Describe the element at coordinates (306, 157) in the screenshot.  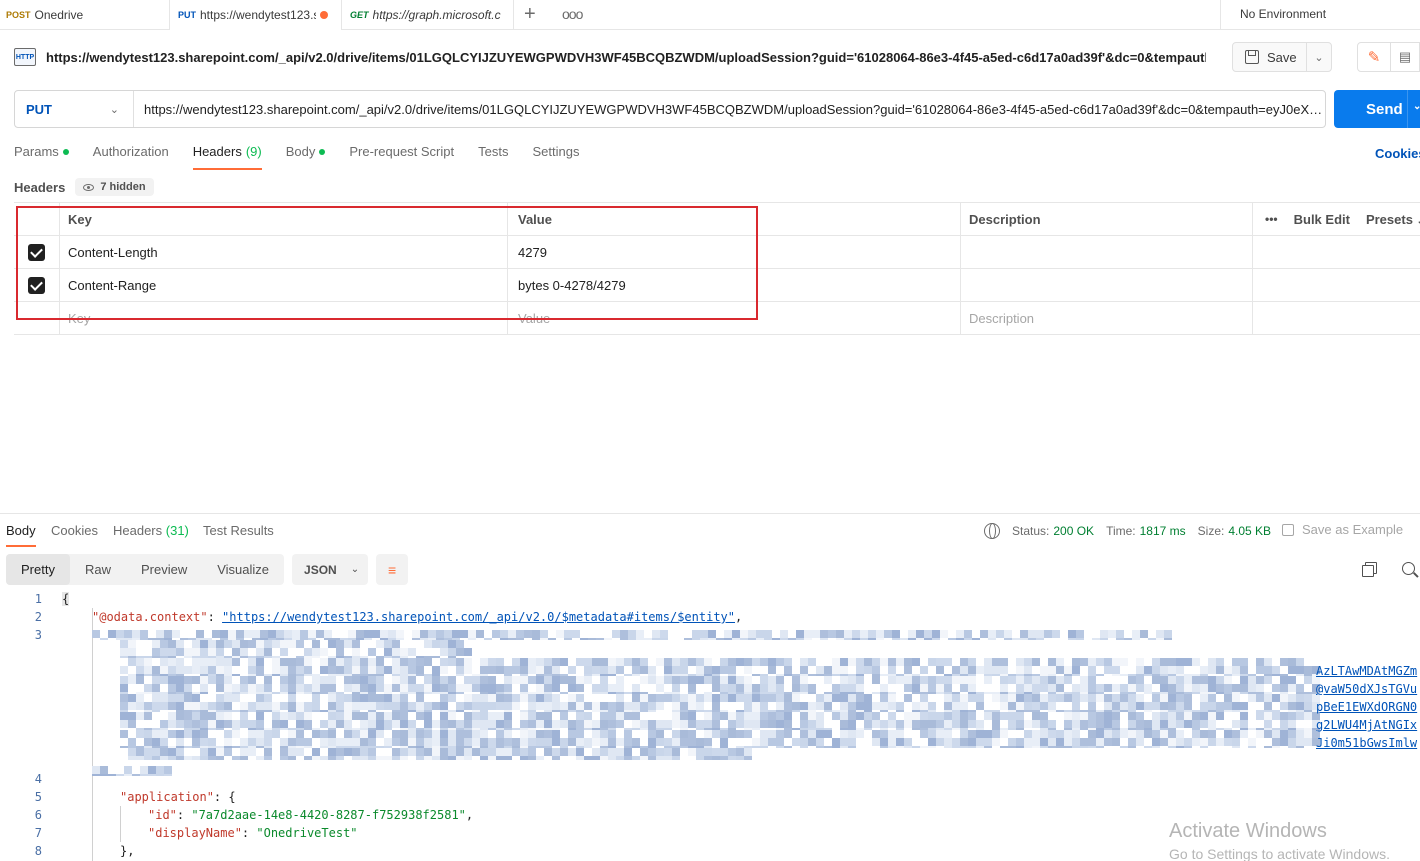
I see `tab-body: Body` at that location.